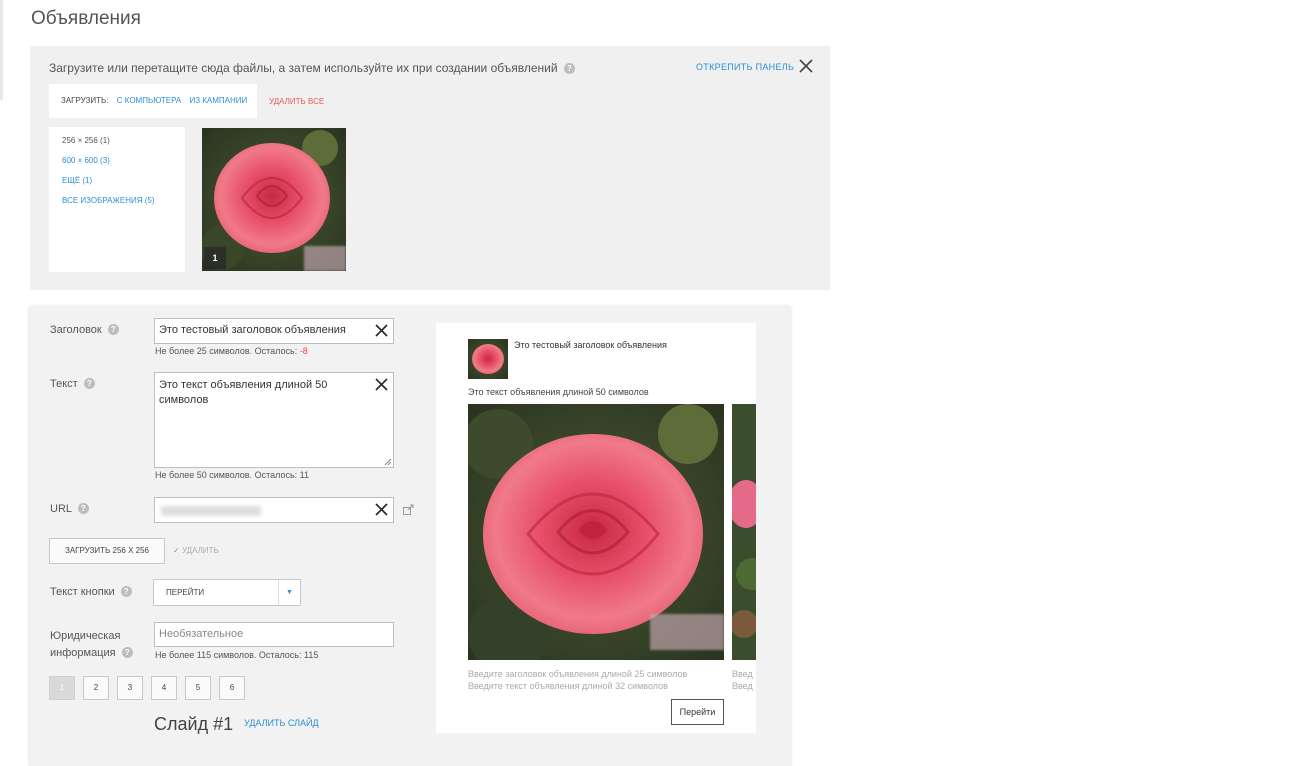 This screenshot has width=1294, height=766. I want to click on url-label: URL ?, so click(69, 509).